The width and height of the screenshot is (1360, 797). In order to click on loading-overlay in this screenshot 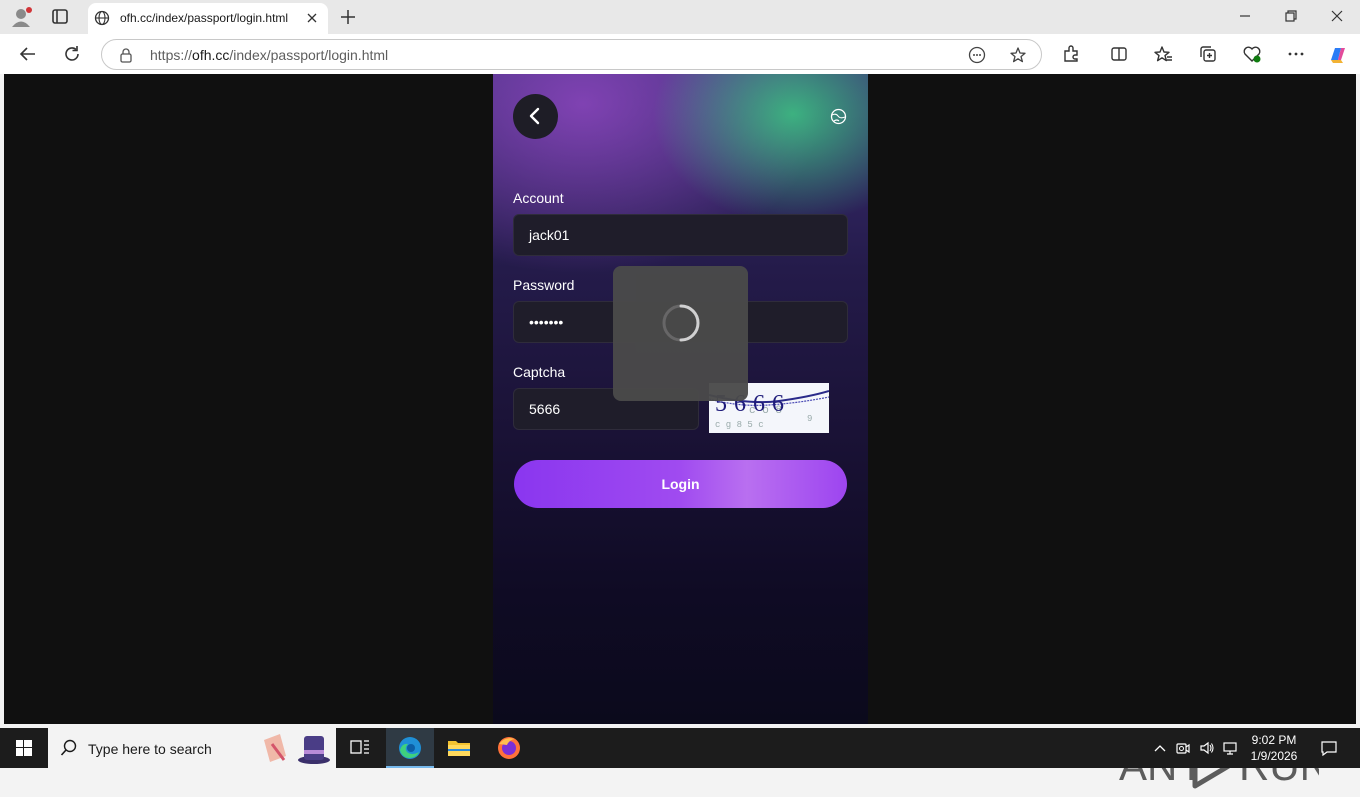, I will do `click(680, 333)`.